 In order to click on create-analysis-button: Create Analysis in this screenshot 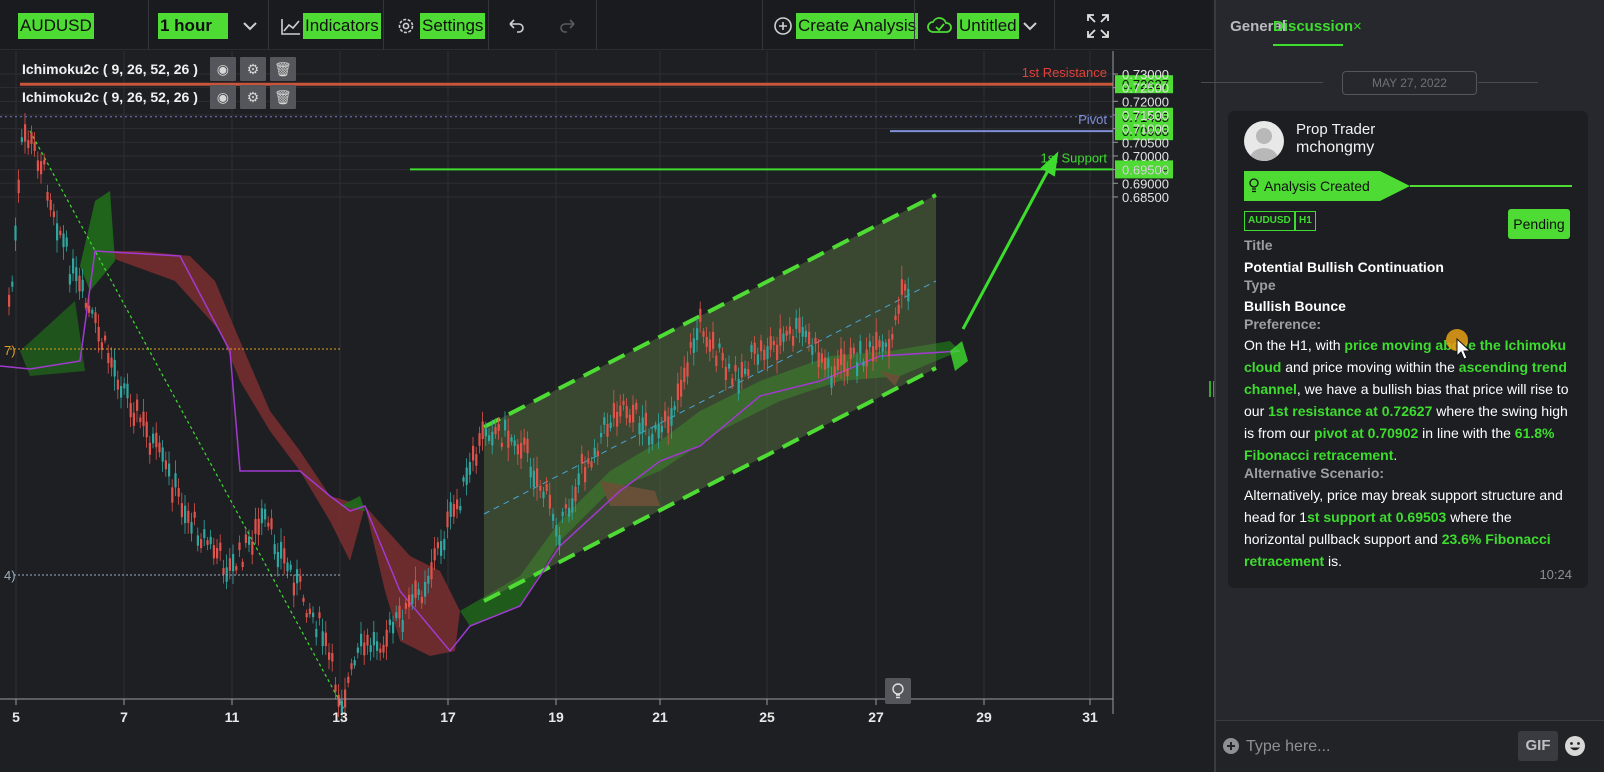, I will do `click(857, 26)`.